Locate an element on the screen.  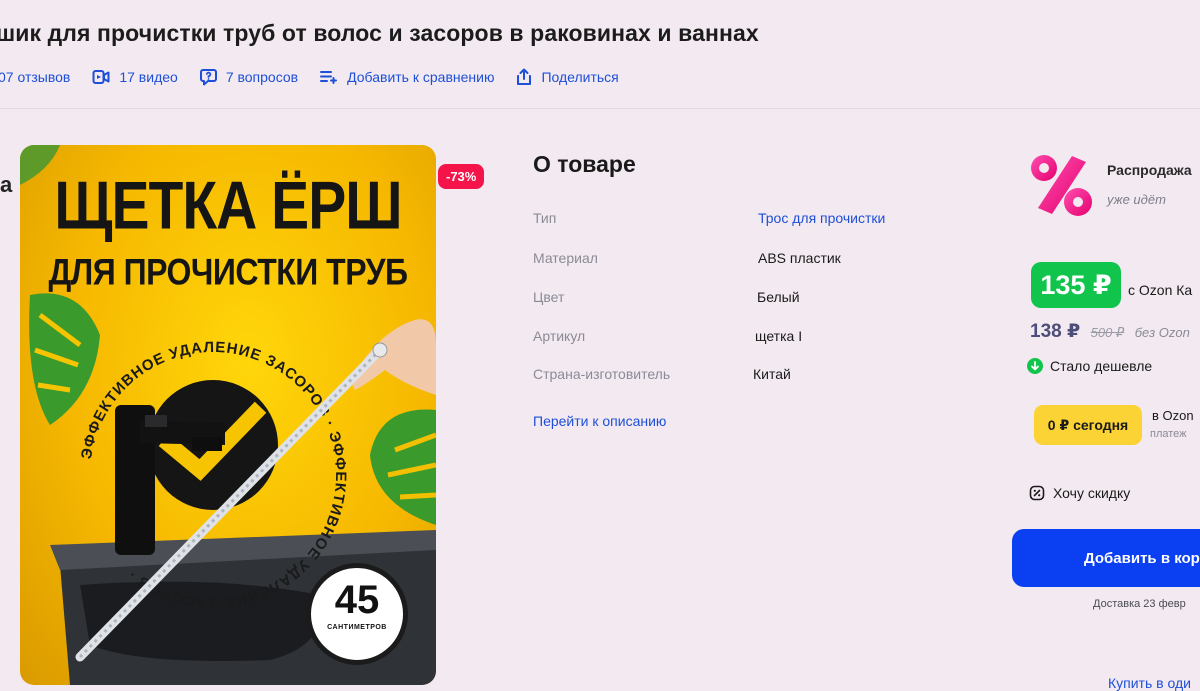
length-badge: 45 САНТИМЕТРОВ is located at coordinates (357, 614).